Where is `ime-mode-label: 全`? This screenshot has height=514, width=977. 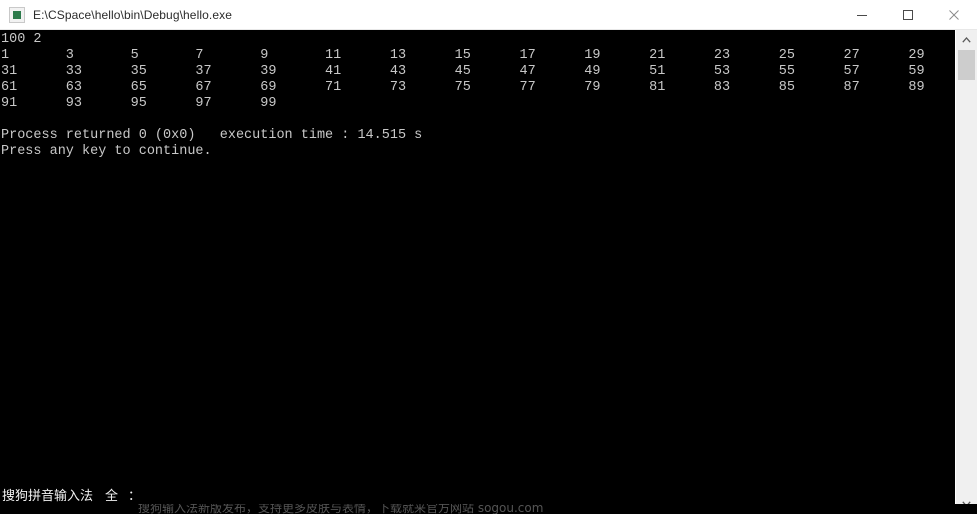
ime-mode-label: 全 is located at coordinates (111, 494).